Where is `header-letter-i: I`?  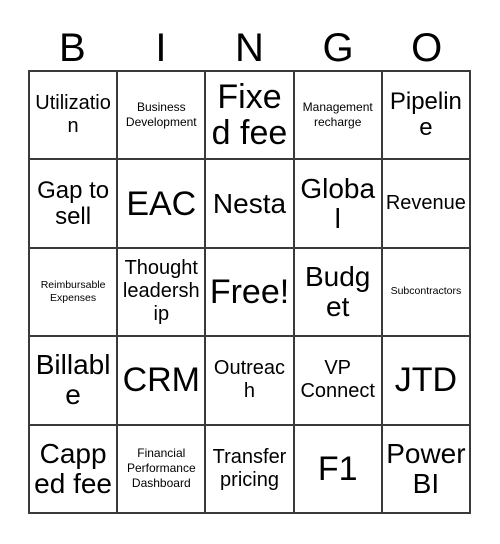 header-letter-i: I is located at coordinates (161, 48).